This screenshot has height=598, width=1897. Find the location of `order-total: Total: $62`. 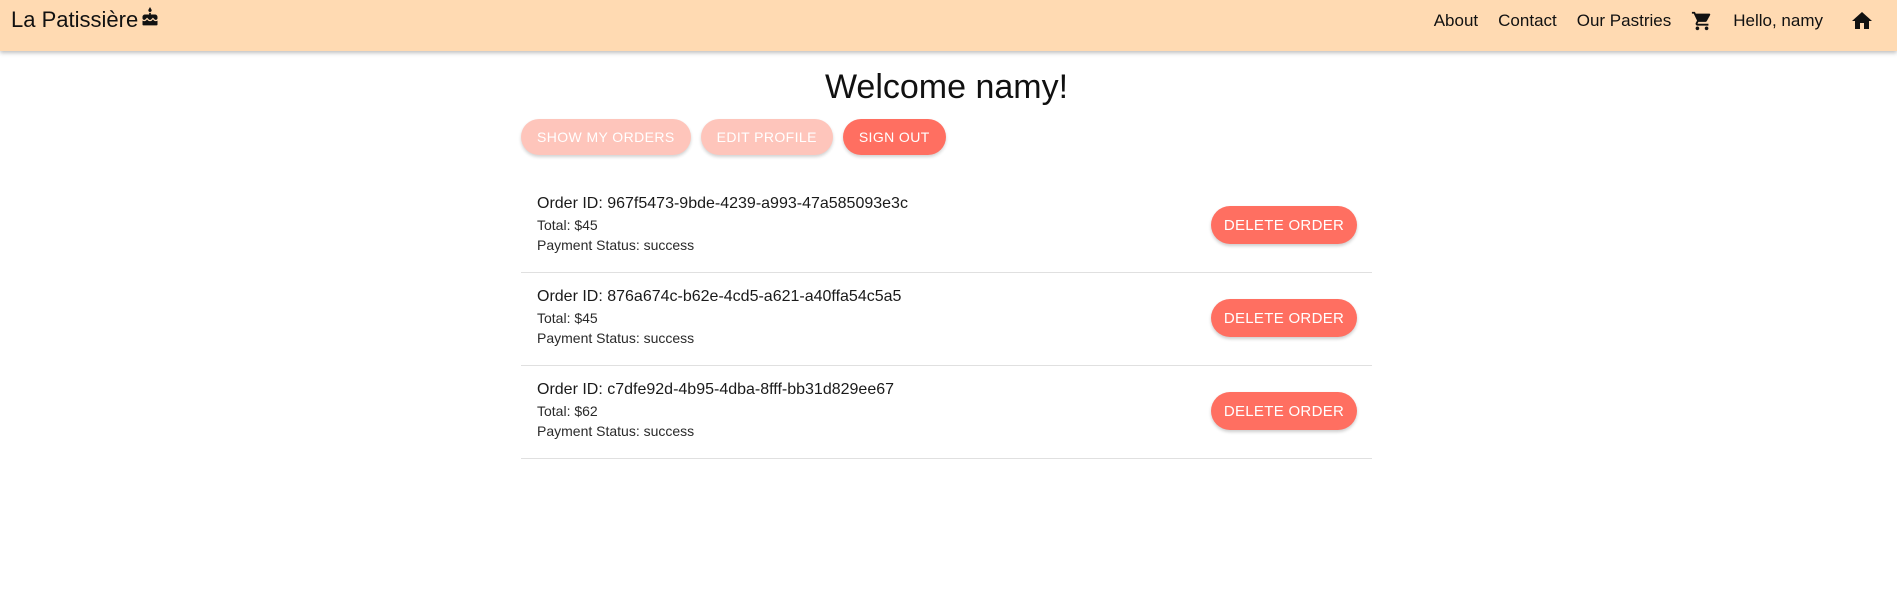

order-total: Total: $62 is located at coordinates (567, 411).